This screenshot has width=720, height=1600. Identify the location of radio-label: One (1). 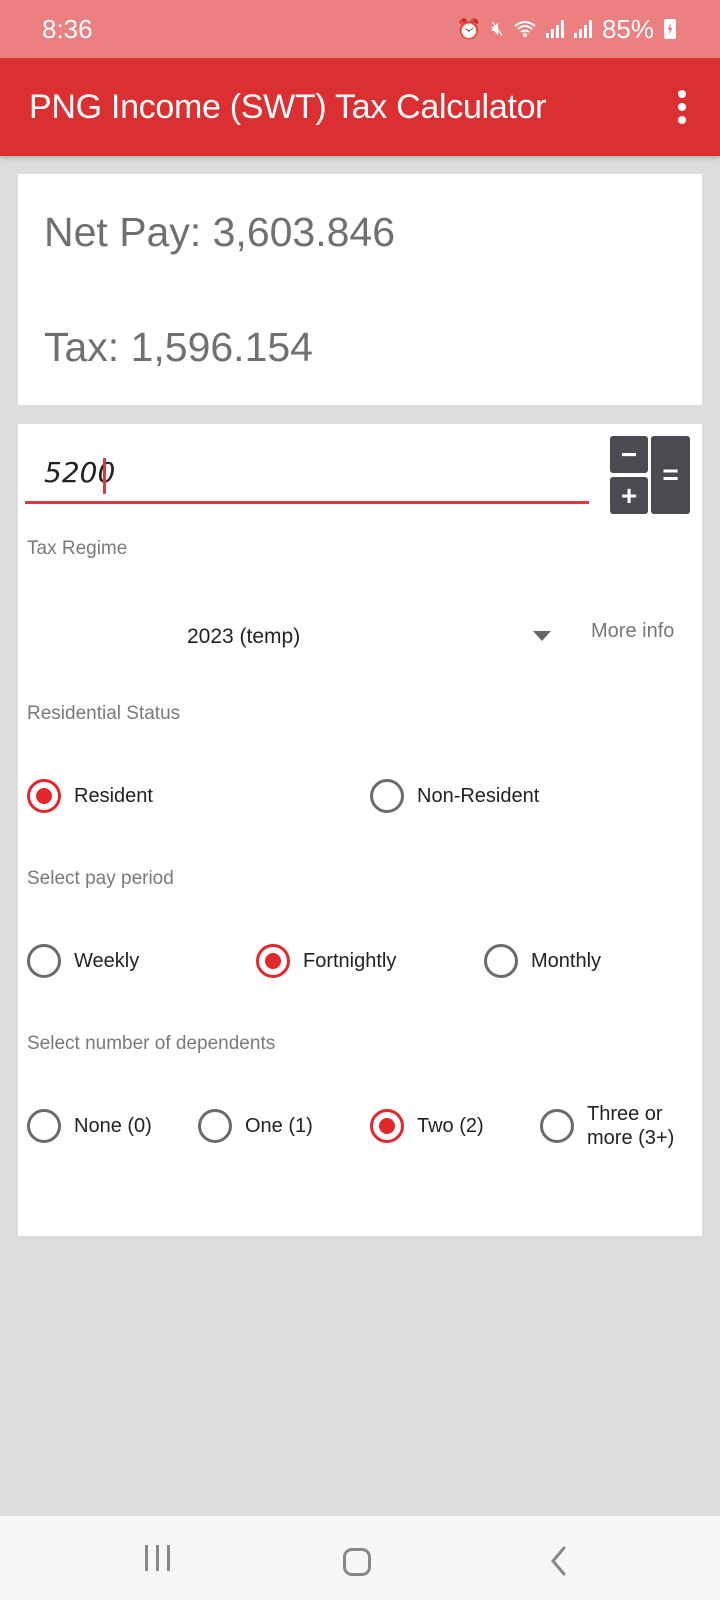
(279, 1126).